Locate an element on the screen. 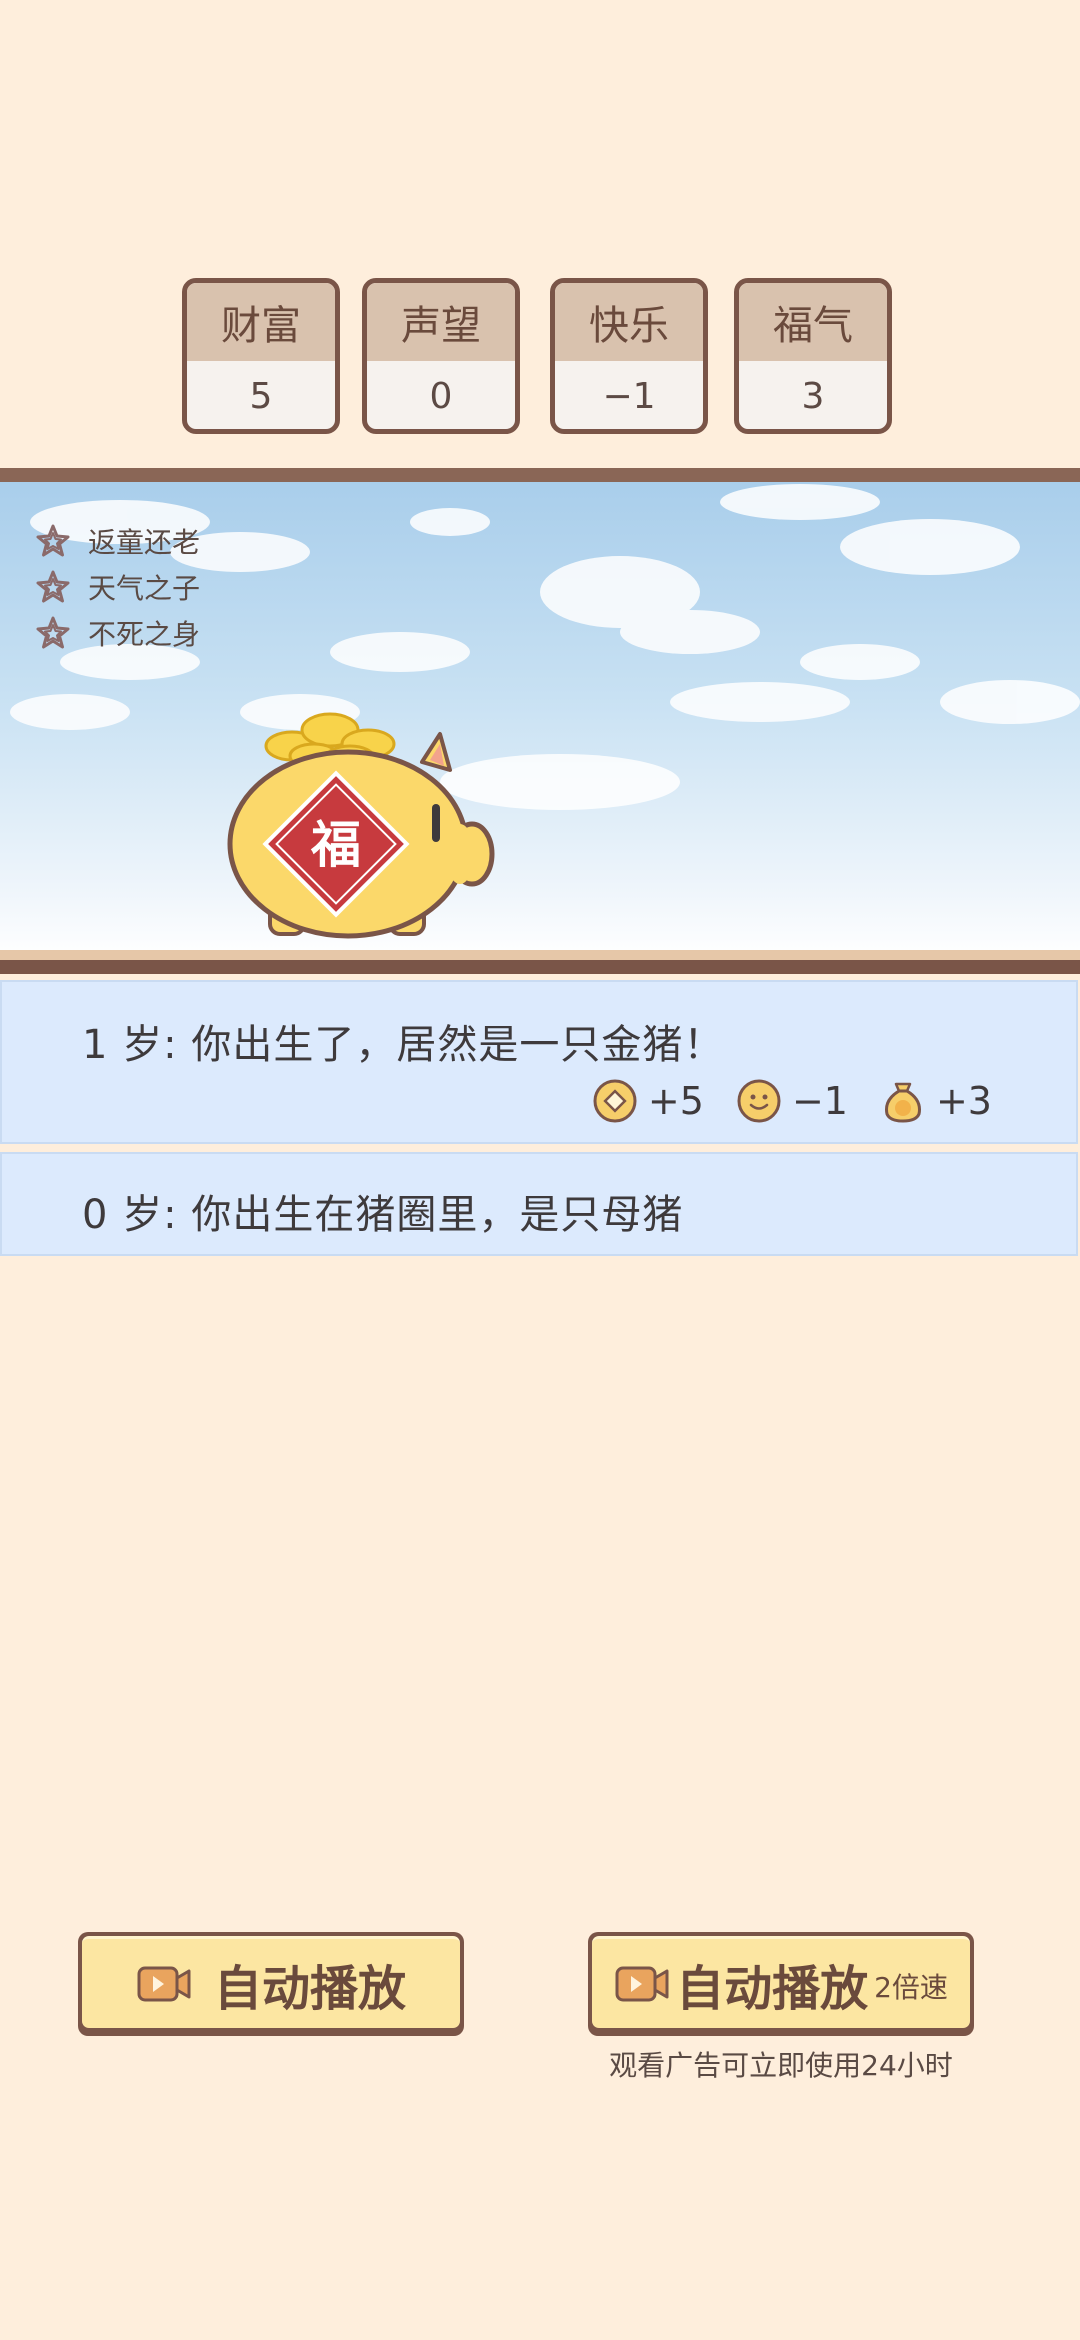 The height and width of the screenshot is (2340, 1080). effect-happiness: −1 is located at coordinates (792, 1101).